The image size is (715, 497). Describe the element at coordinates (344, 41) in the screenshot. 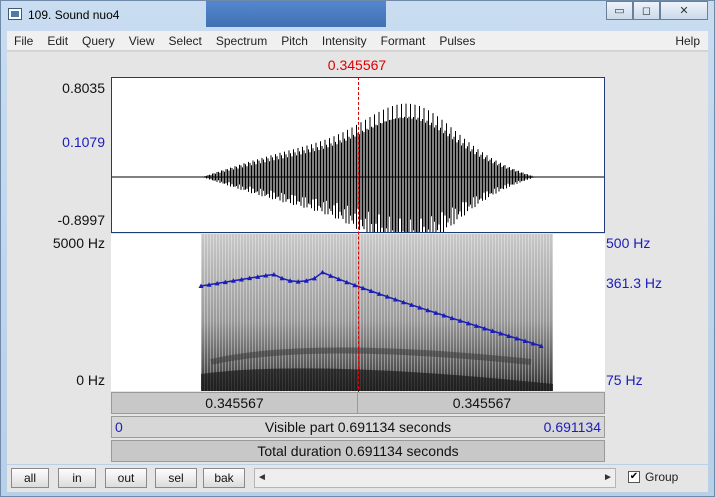

I see `menu-intensity: Intensity` at that location.